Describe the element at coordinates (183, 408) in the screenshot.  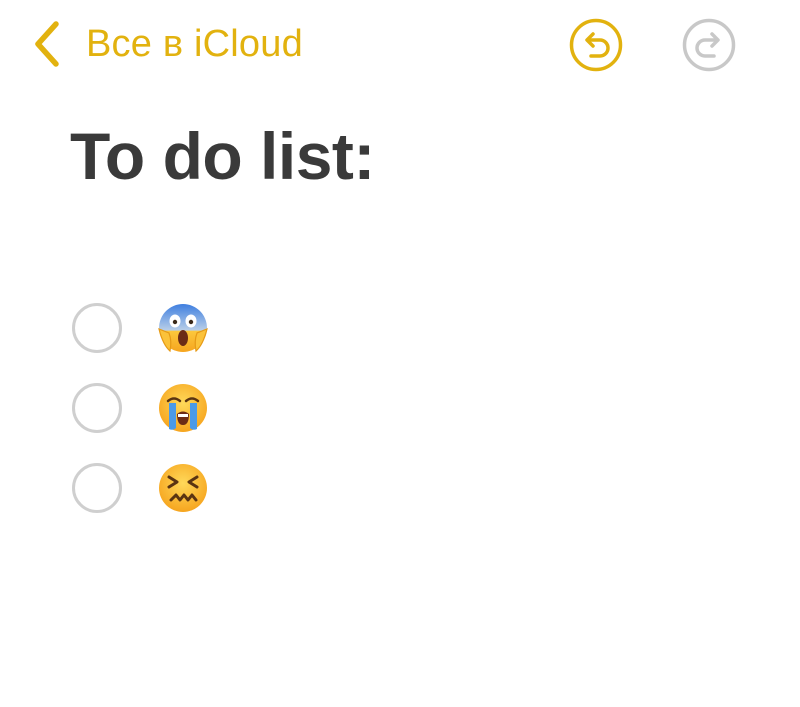
I see `loudly-crying-face-icon` at that location.